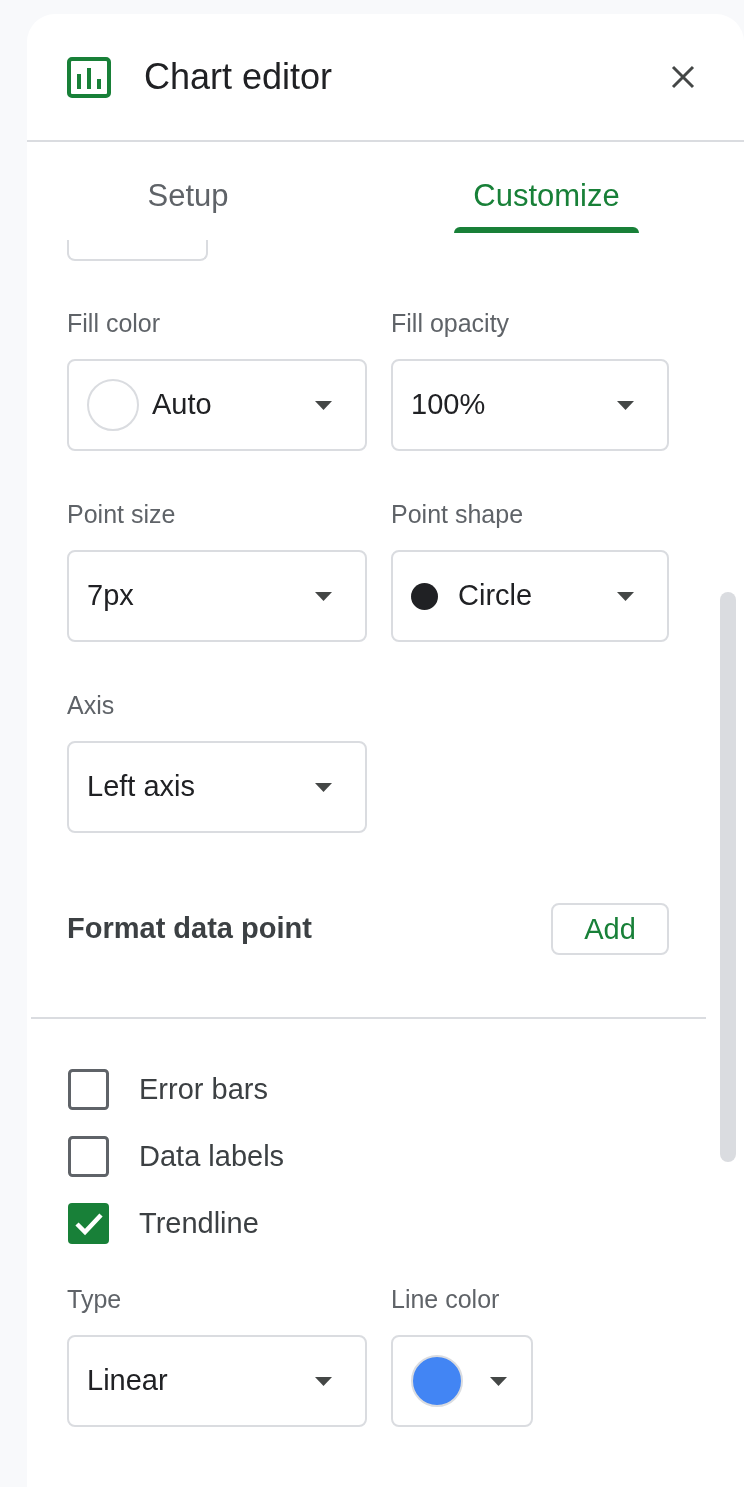 The width and height of the screenshot is (744, 1487). What do you see at coordinates (188, 187) in the screenshot?
I see `tab: Setup` at bounding box center [188, 187].